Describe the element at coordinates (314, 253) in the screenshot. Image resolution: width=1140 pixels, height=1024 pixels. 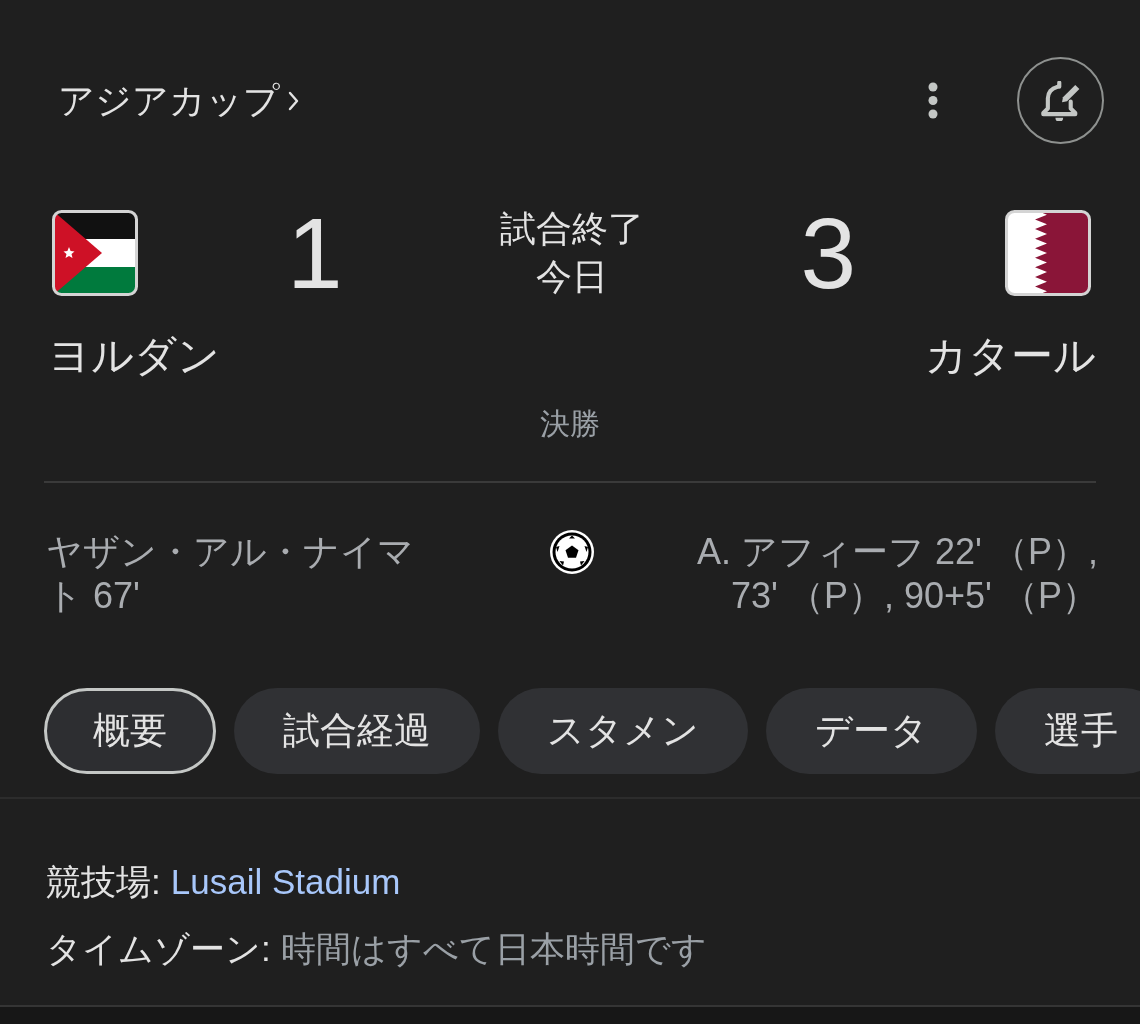
I see `team-score: 1` at that location.